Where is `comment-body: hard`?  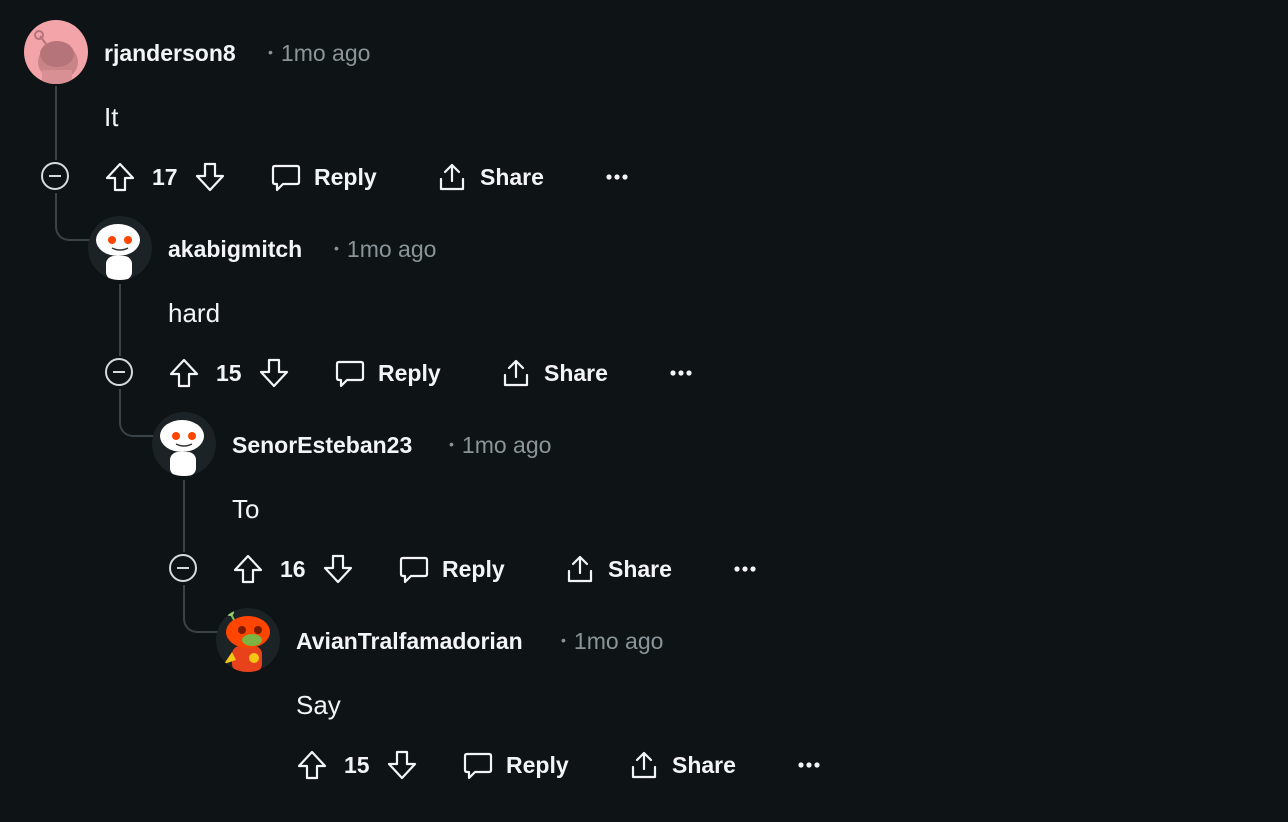 comment-body: hard is located at coordinates (194, 313).